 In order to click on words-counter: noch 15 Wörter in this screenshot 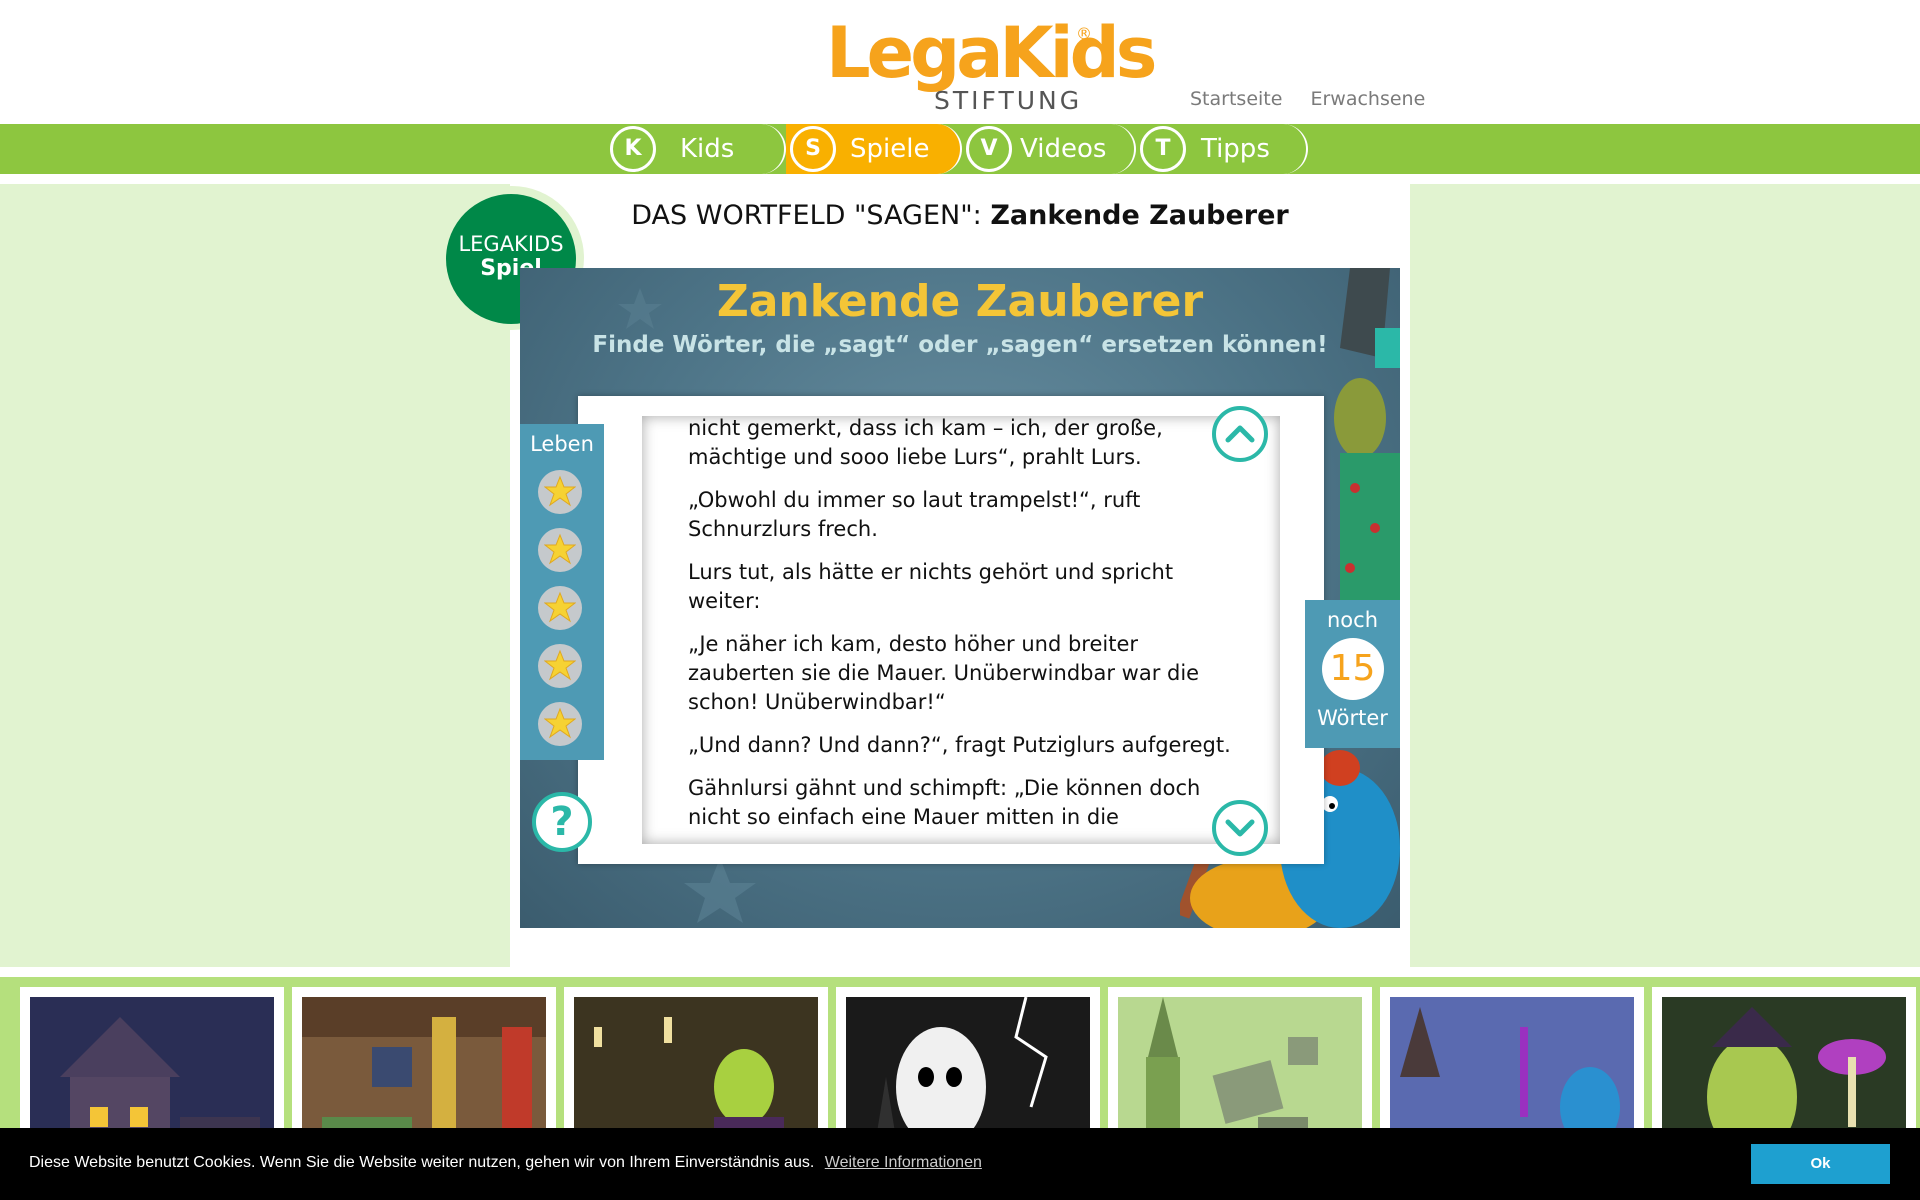, I will do `click(1352, 674)`.